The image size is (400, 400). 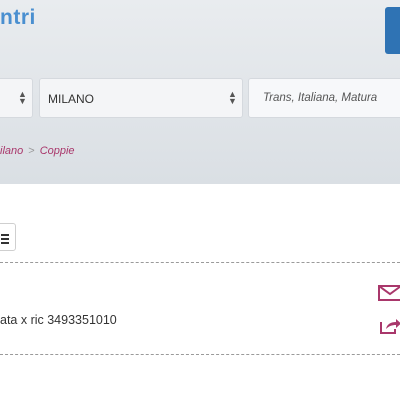 I want to click on search-input: Trans, Italiana, Matura, so click(x=324, y=98).